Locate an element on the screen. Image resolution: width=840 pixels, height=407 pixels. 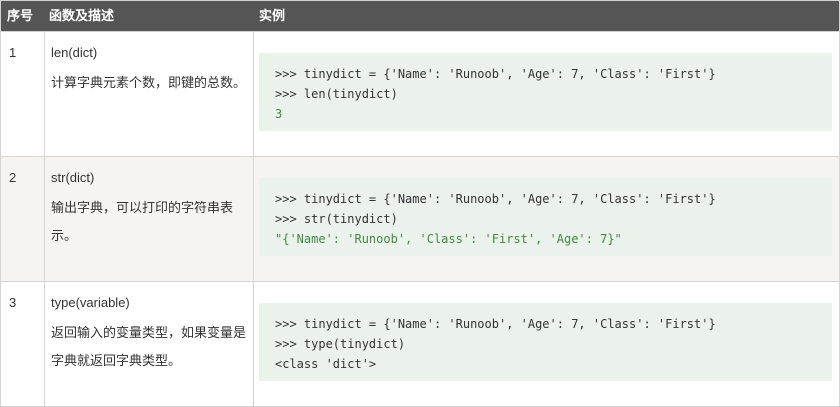
header-index: 序号 is located at coordinates (20, 15).